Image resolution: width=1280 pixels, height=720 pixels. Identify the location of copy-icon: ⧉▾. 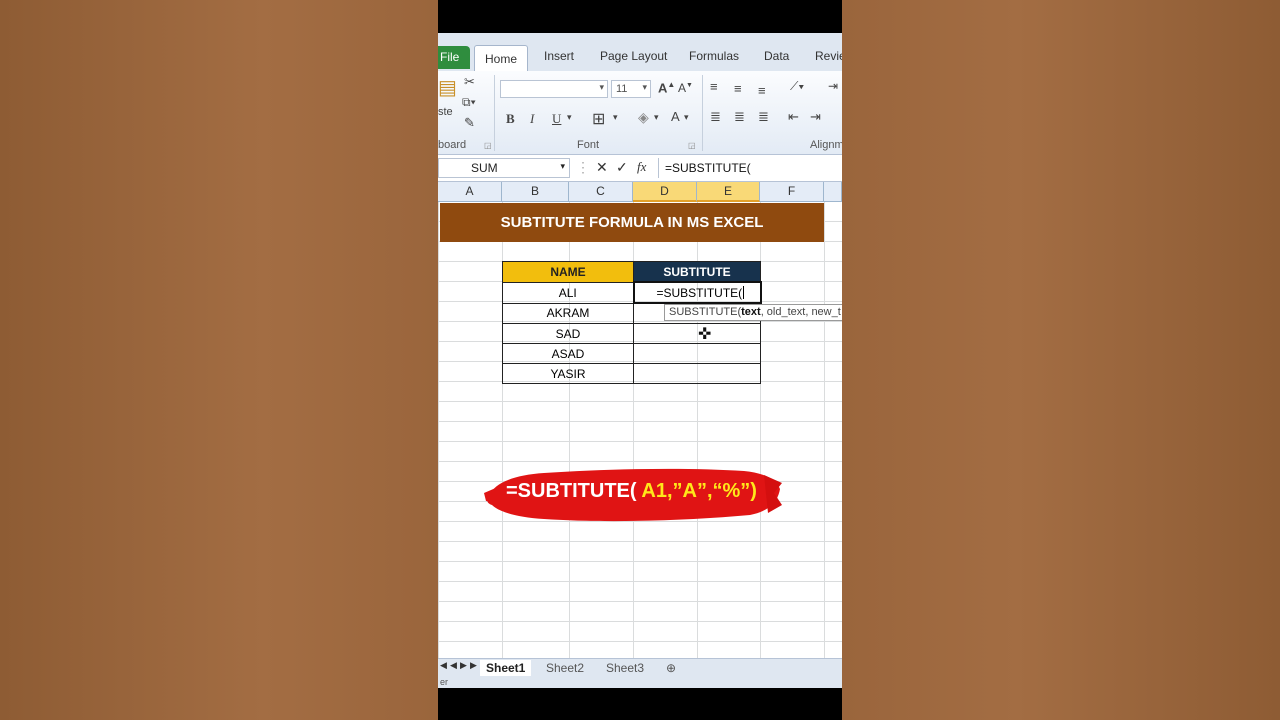
(469, 102).